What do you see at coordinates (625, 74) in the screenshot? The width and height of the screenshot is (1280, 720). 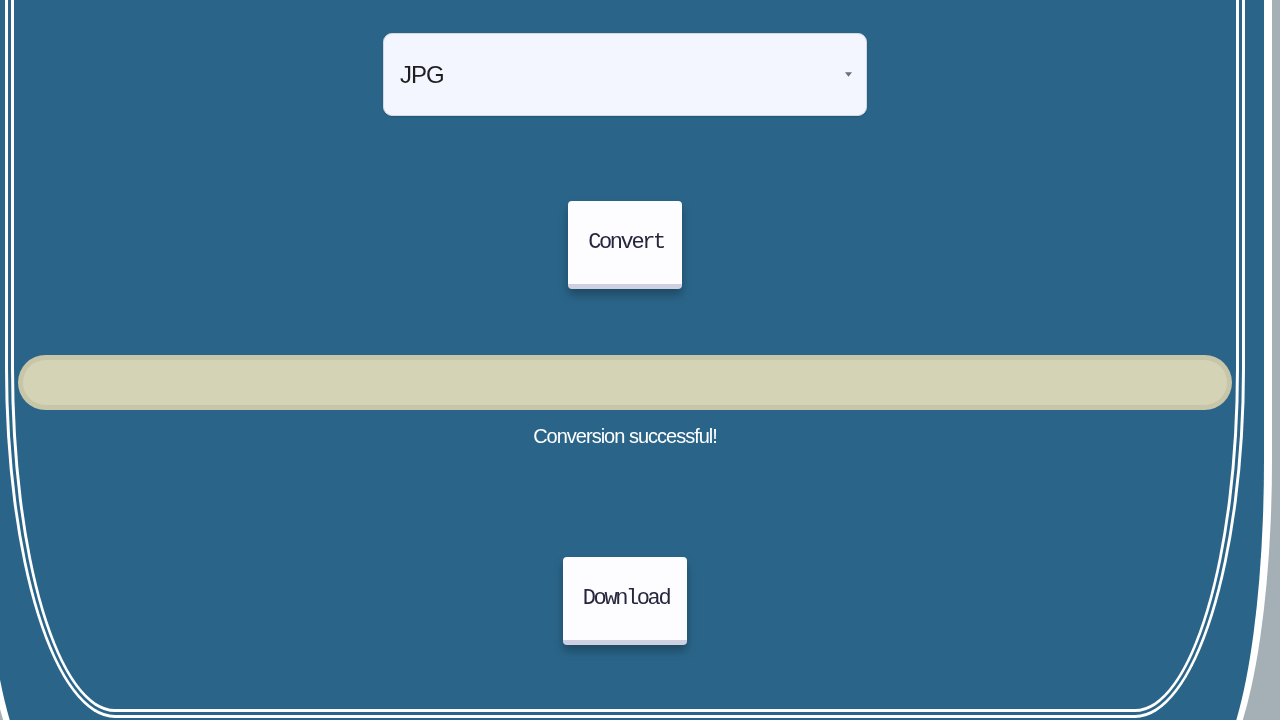 I see `format-dropdown: JPG` at bounding box center [625, 74].